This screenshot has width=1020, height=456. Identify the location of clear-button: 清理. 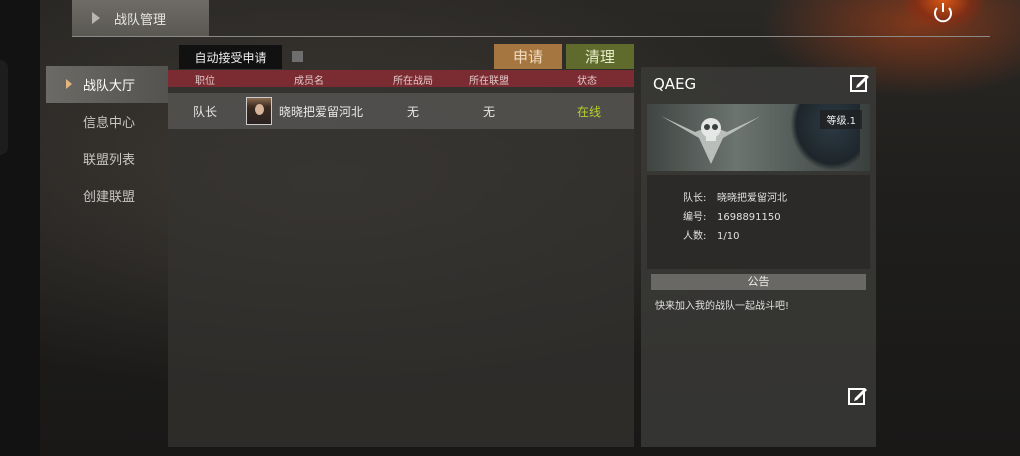
(600, 56).